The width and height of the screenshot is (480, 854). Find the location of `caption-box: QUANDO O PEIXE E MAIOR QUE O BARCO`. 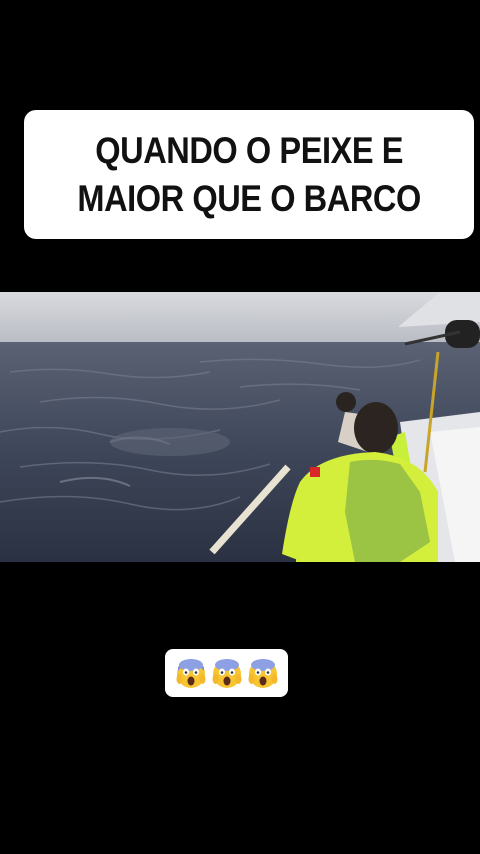

caption-box: QUANDO O PEIXE E MAIOR QUE O BARCO is located at coordinates (249, 174).